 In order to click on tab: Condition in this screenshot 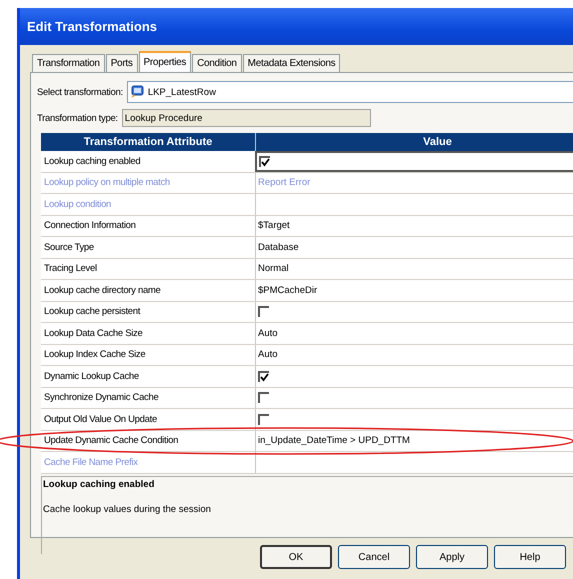, I will do `click(217, 63)`.